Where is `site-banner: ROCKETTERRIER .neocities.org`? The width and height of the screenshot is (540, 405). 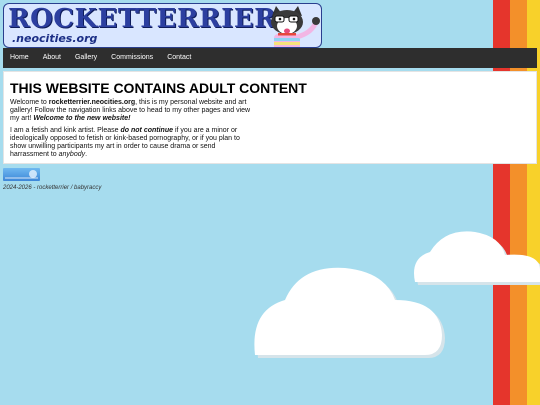
site-banner: ROCKETTERRIER .neocities.org is located at coordinates (162, 25).